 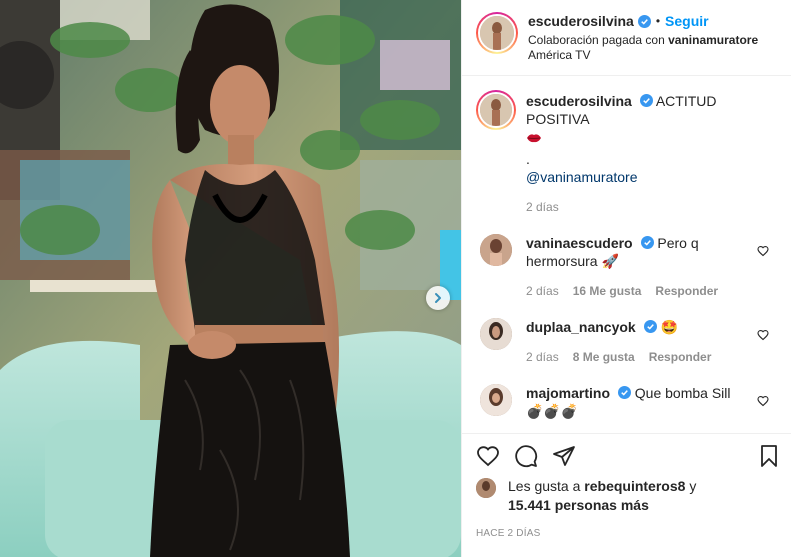 What do you see at coordinates (646, 177) in the screenshot?
I see `caption-mention-link: @vaninamuratore` at bounding box center [646, 177].